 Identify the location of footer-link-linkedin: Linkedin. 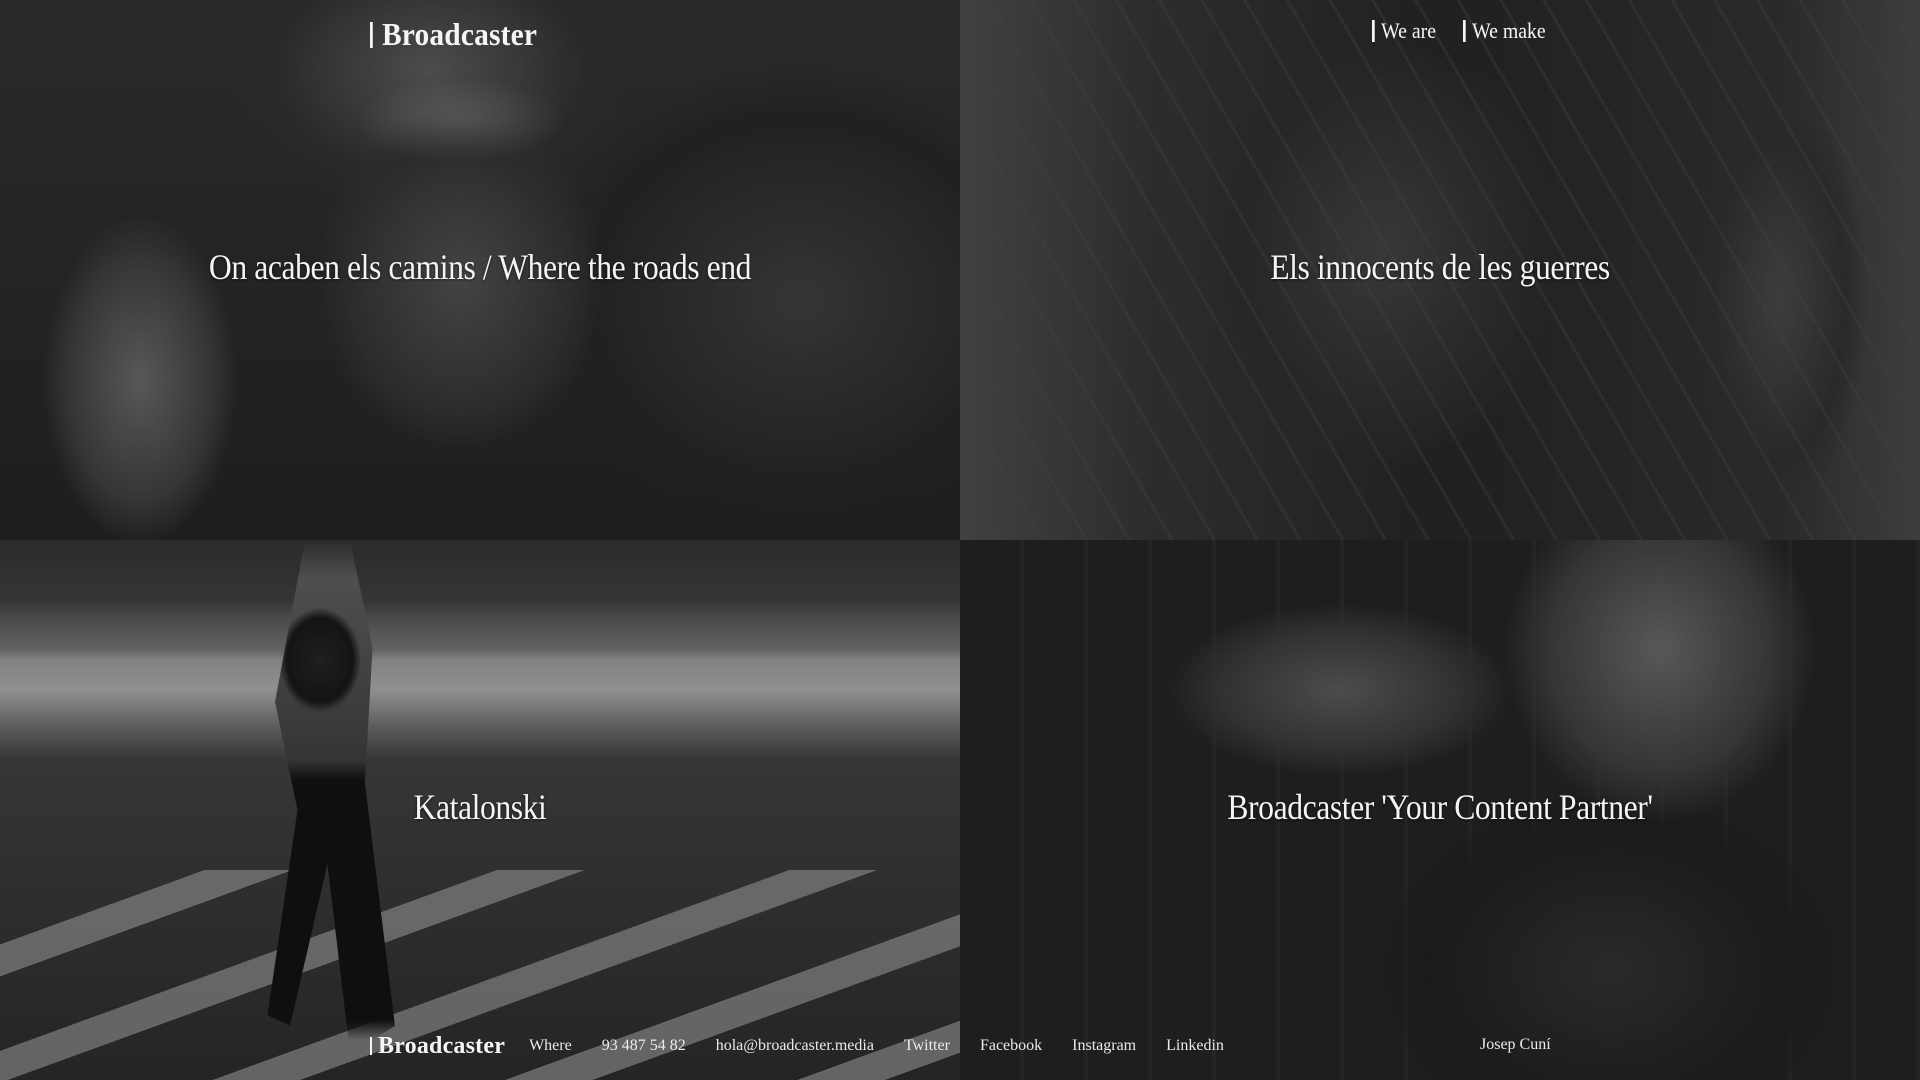
(1195, 1046).